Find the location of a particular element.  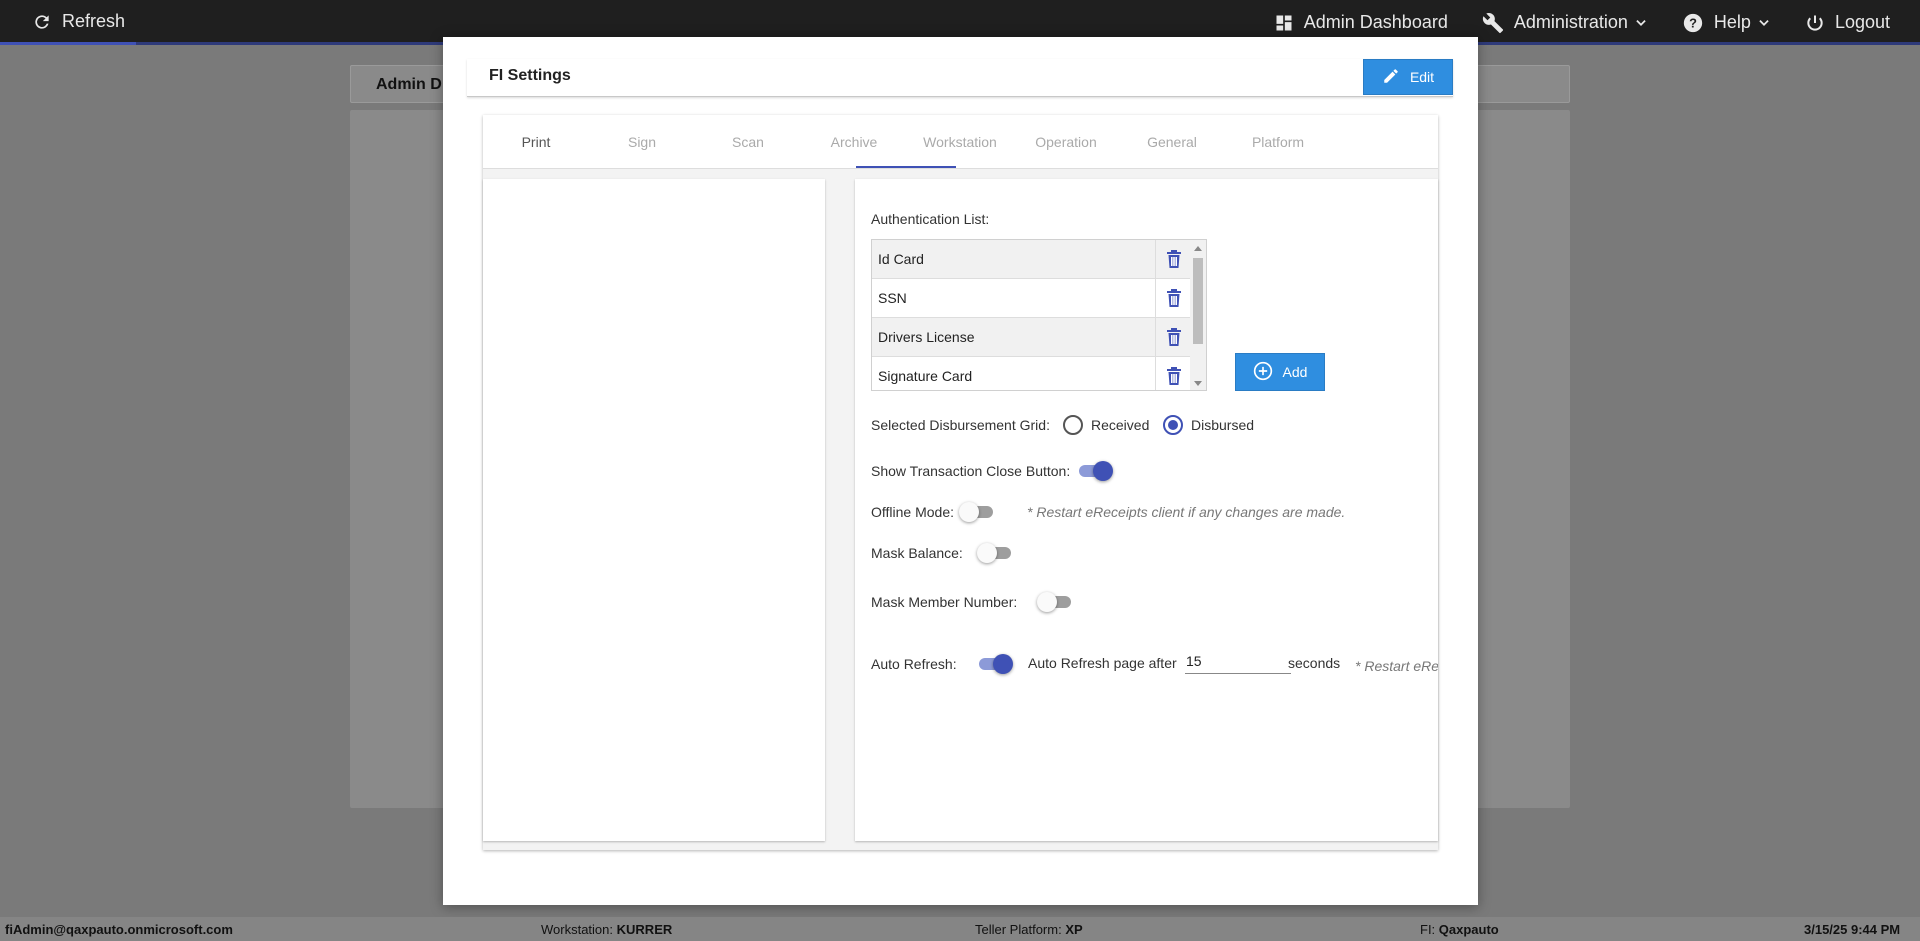

dashboard-icon is located at coordinates (1284, 23).